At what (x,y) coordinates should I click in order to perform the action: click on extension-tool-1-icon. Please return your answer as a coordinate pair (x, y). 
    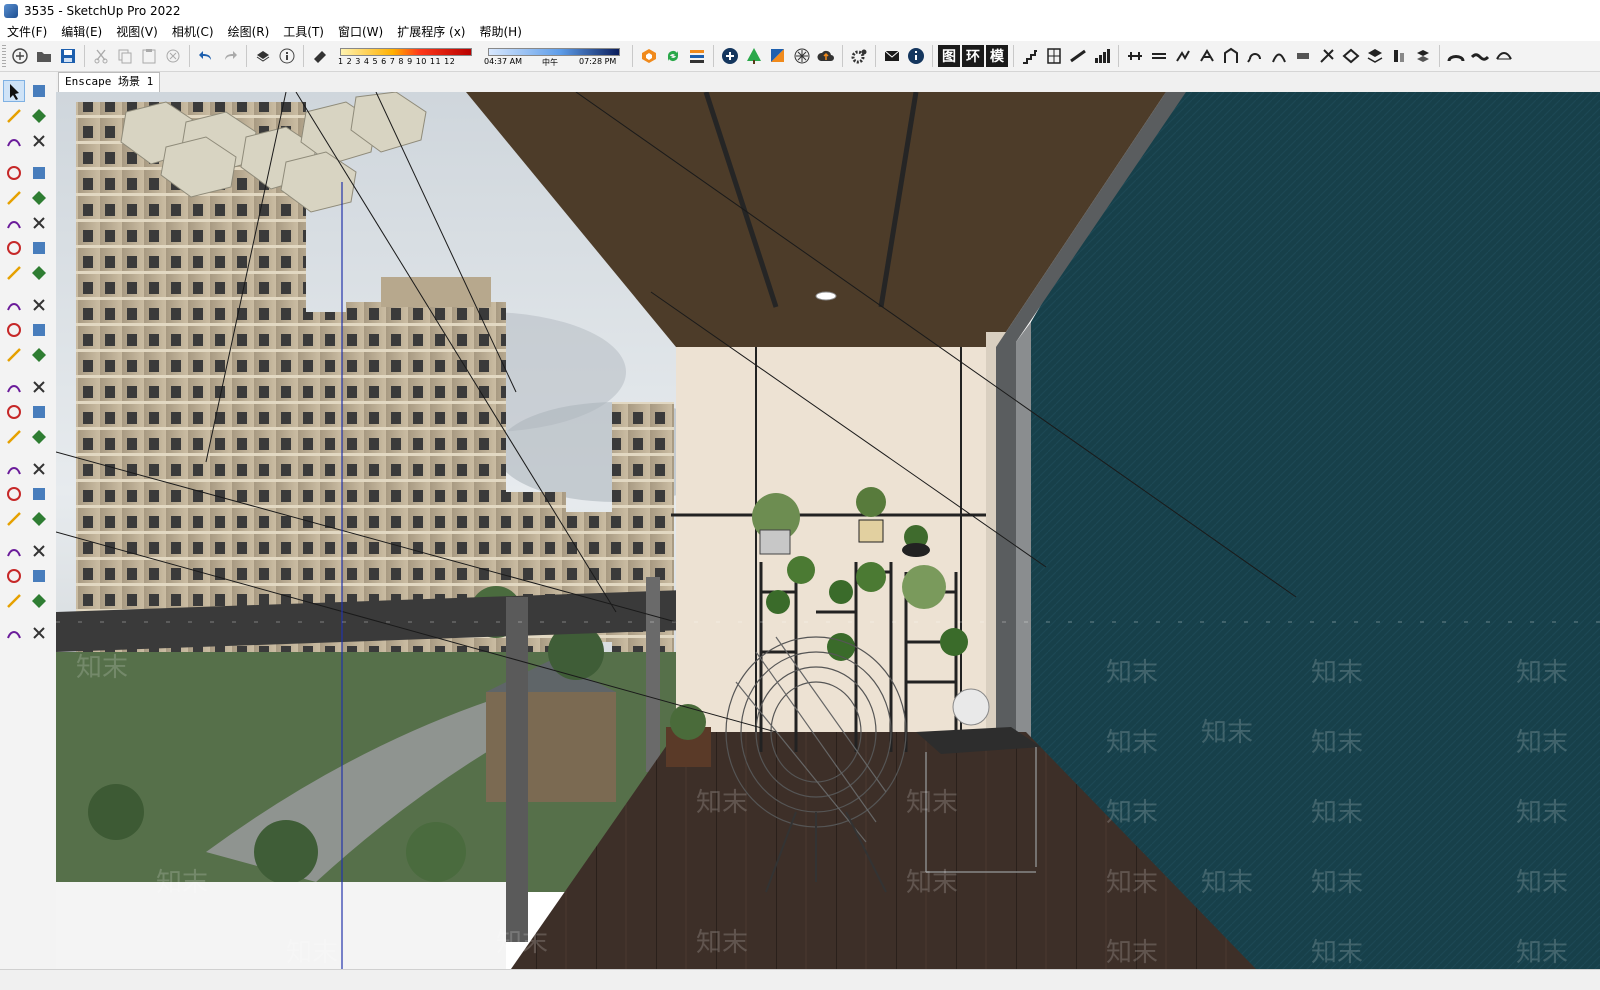
    Looking at the image, I should click on (1135, 56).